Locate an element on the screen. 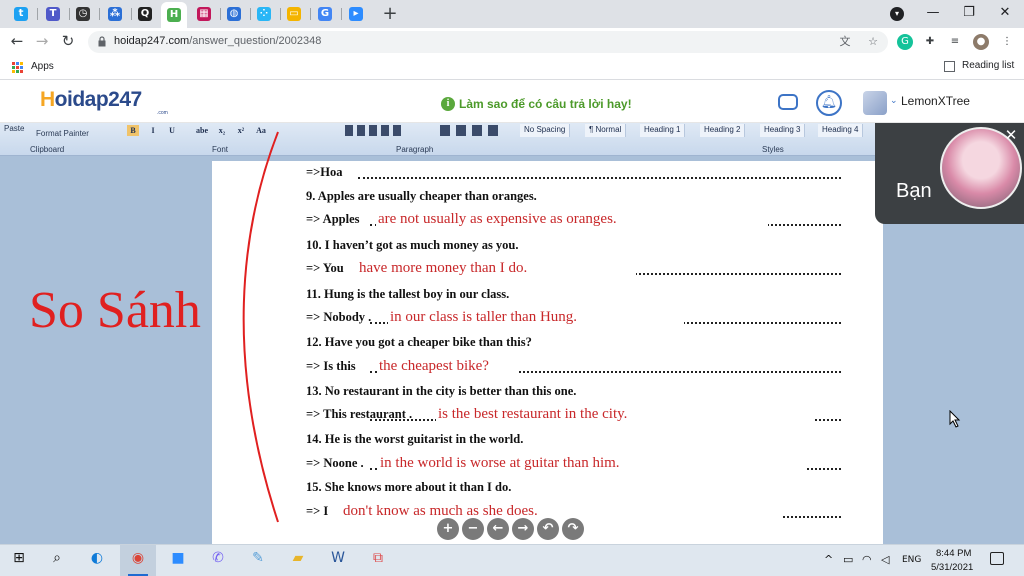  zoom-icon: ▸ is located at coordinates (356, 14).